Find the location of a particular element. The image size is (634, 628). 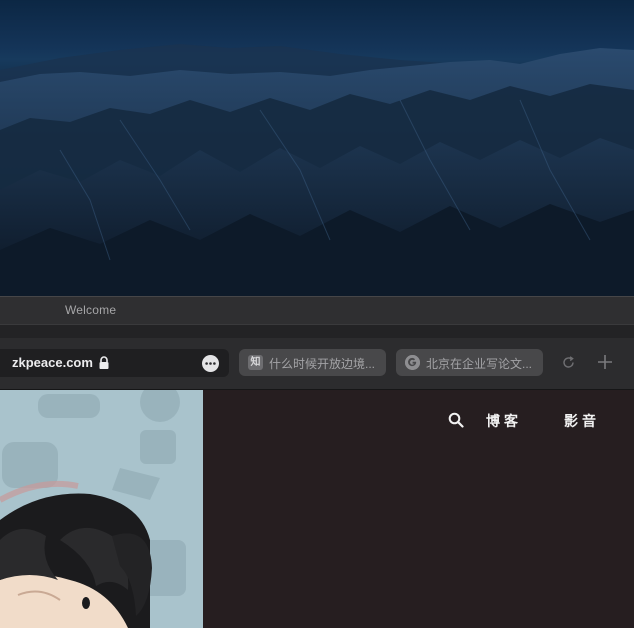

lock-icon is located at coordinates (104, 362).